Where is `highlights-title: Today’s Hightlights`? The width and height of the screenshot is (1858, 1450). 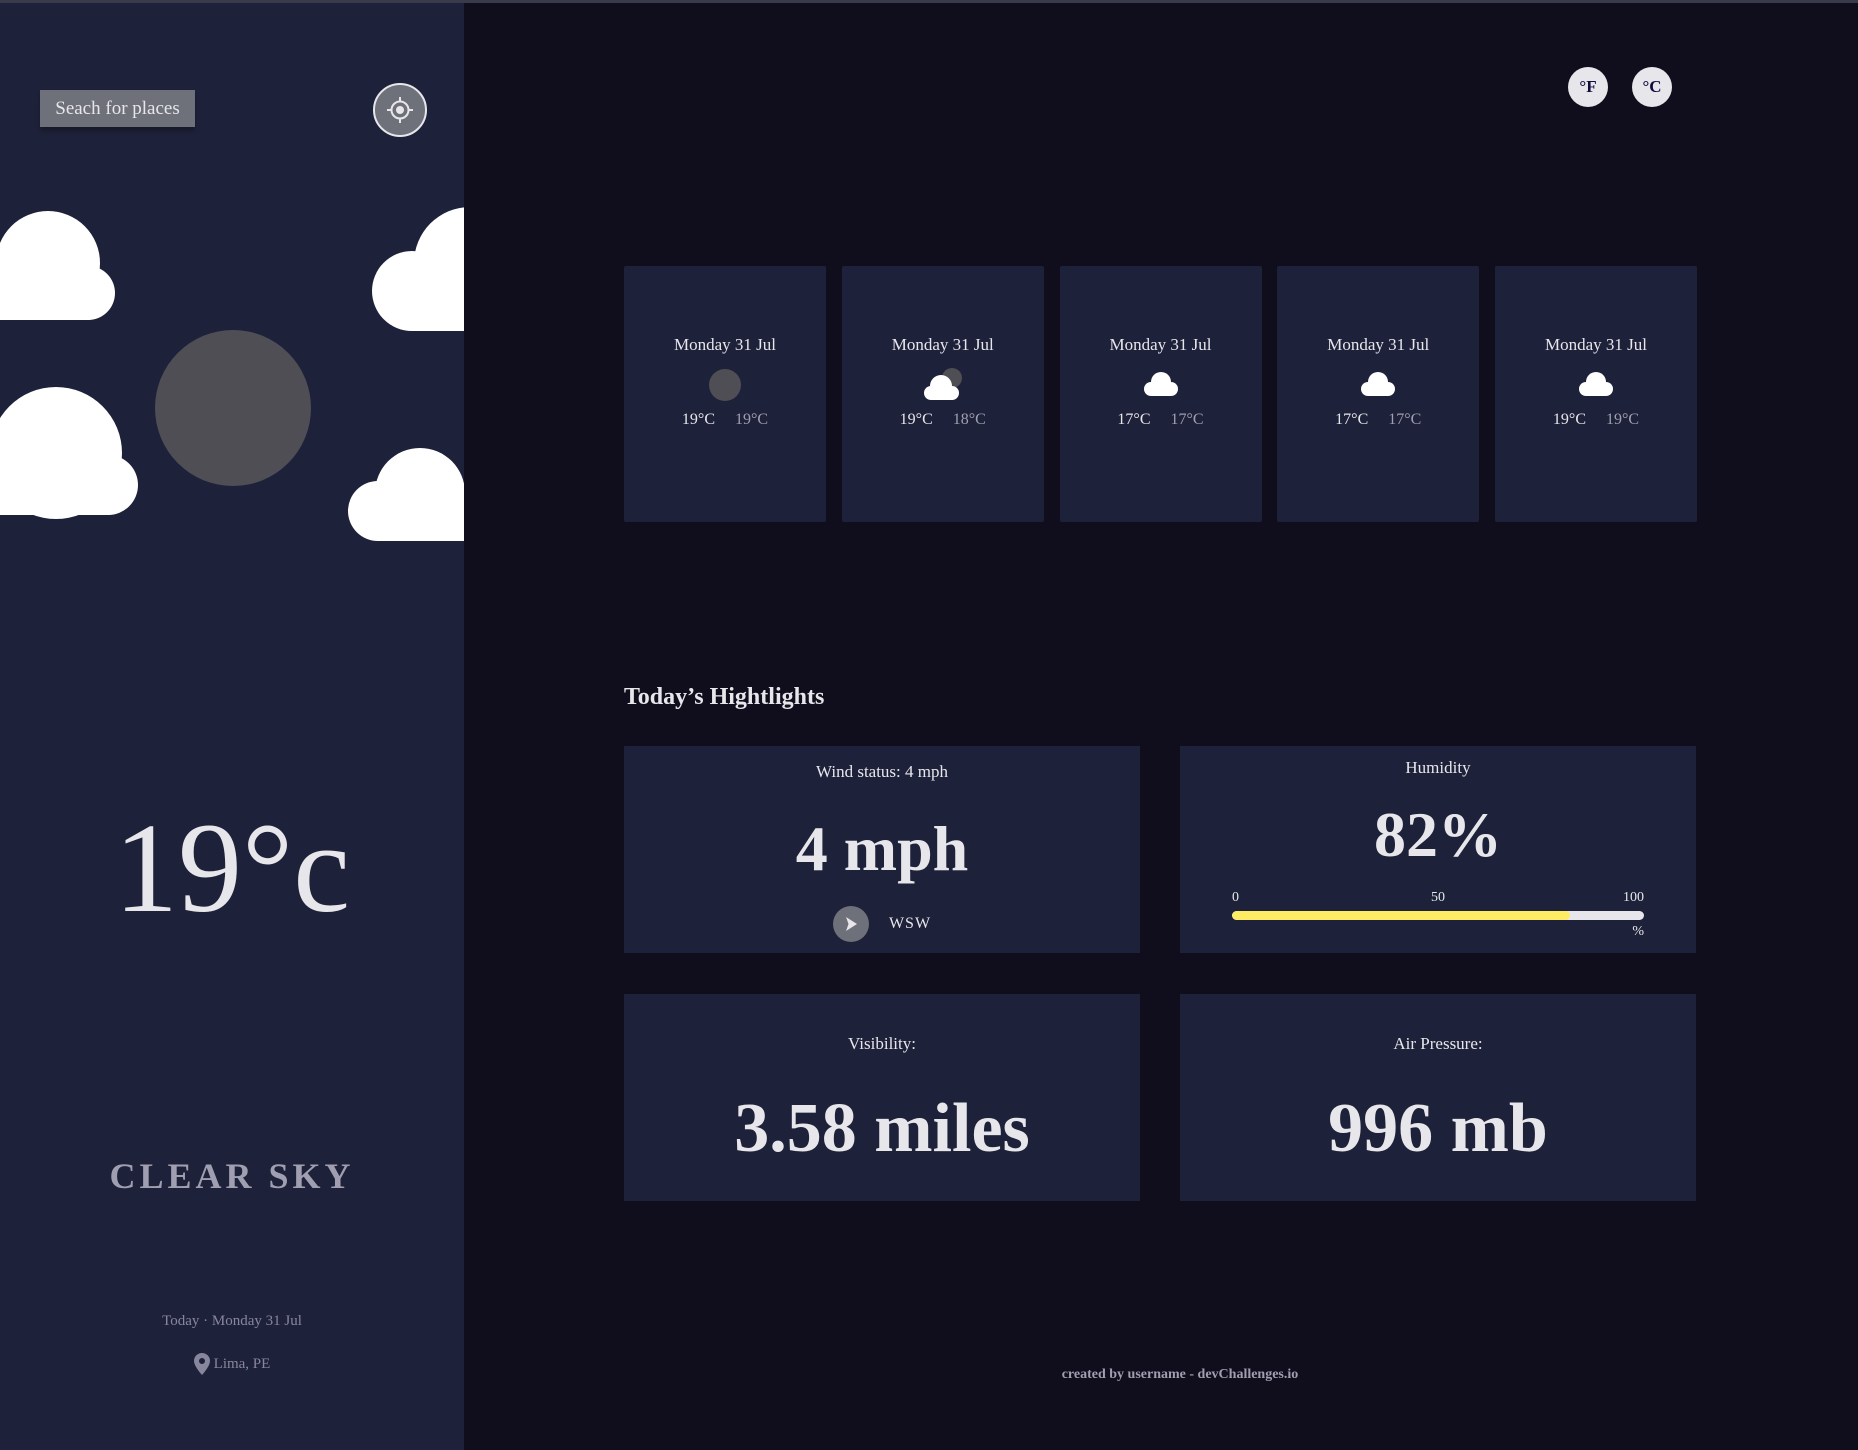
highlights-title: Today’s Hightlights is located at coordinates (724, 697).